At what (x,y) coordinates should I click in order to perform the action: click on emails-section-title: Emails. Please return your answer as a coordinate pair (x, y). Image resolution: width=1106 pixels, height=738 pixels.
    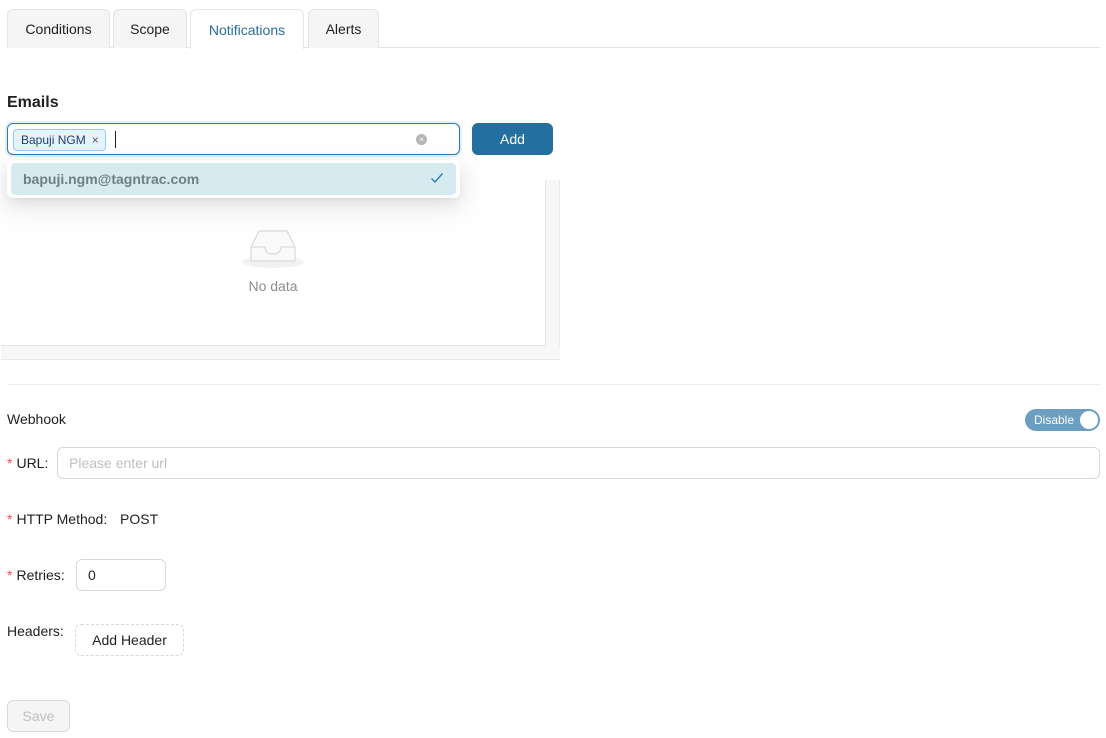
    Looking at the image, I should click on (33, 102).